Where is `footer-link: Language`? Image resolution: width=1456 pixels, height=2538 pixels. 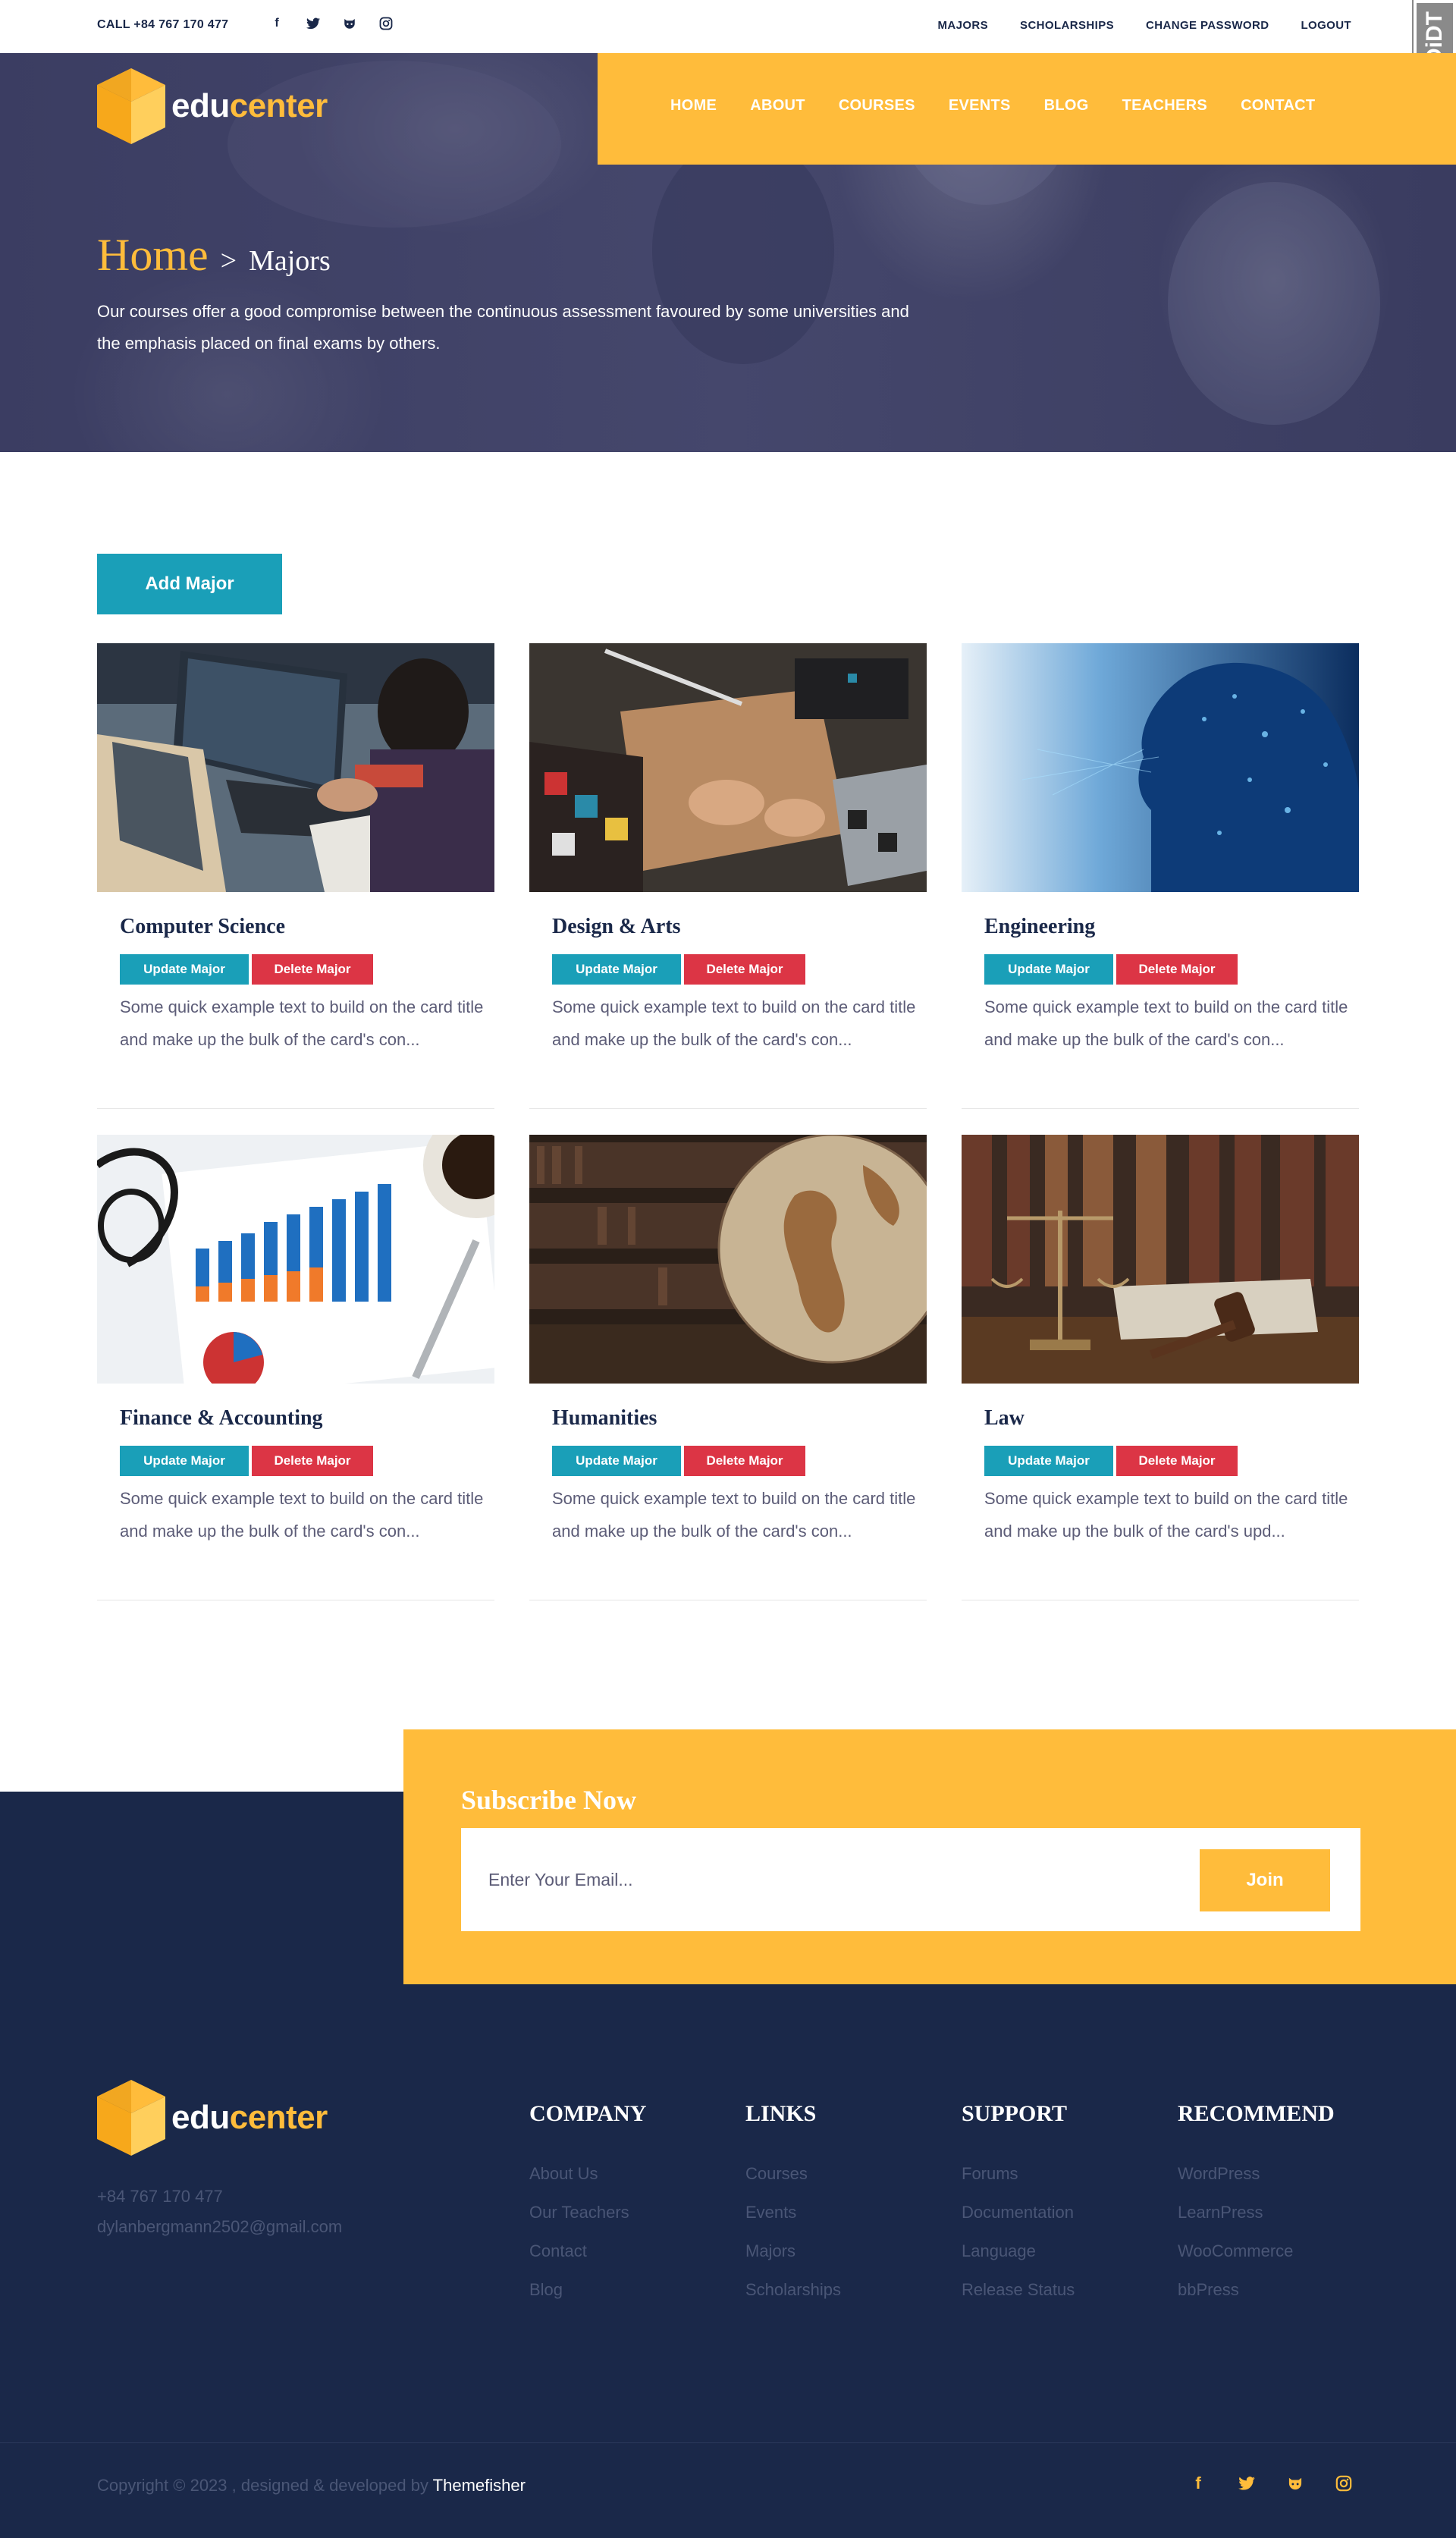
footer-link: Language is located at coordinates (1018, 2251).